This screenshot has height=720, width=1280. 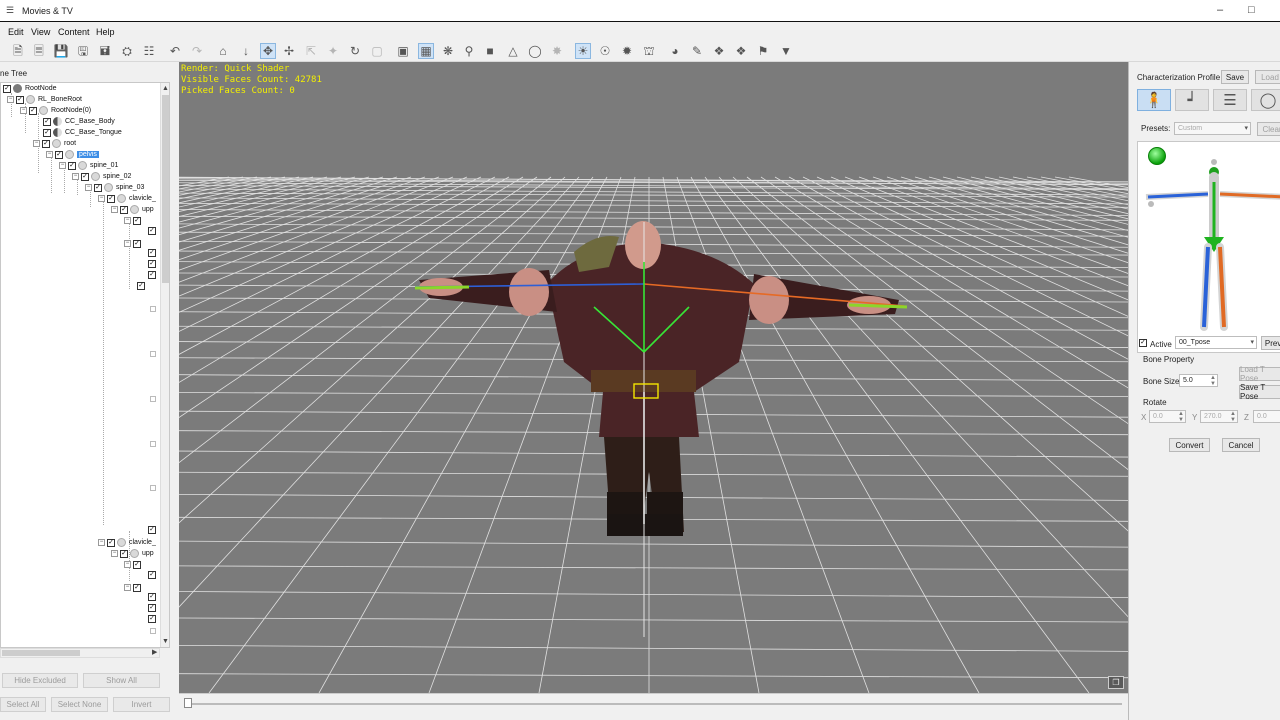 What do you see at coordinates (1192, 100) in the screenshot?
I see `bone-tab-icon: ┙` at bounding box center [1192, 100].